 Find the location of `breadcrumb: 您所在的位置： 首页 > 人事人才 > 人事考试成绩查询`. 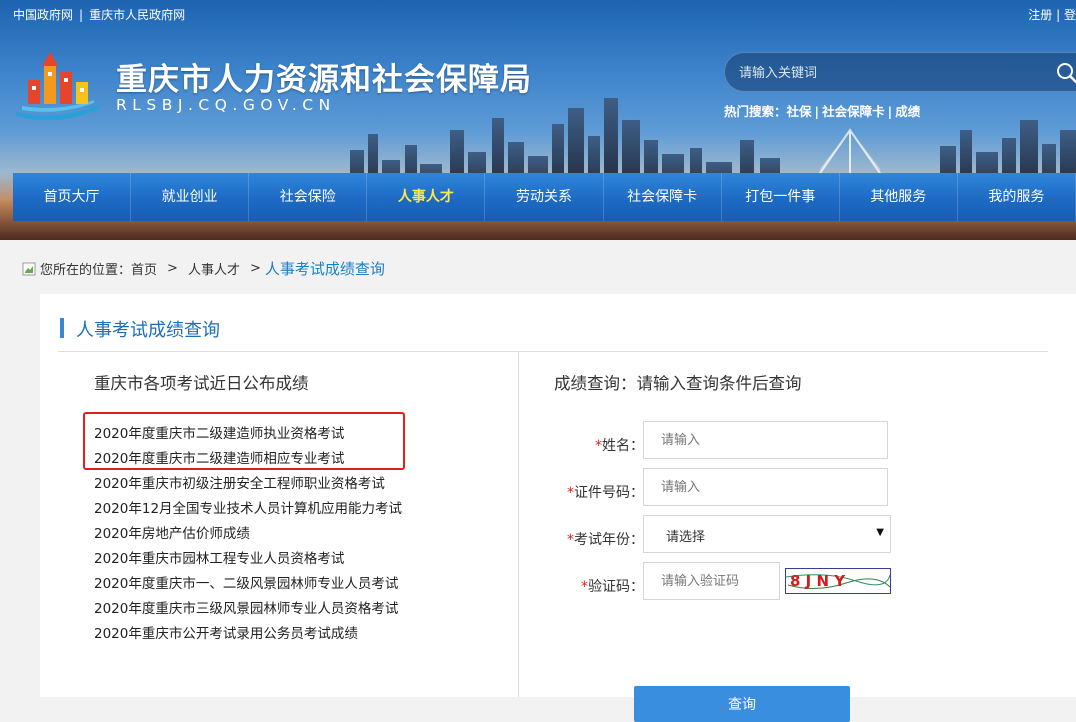

breadcrumb: 您所在的位置： 首页 > 人事人才 > 人事考试成绩查询 is located at coordinates (203, 268).